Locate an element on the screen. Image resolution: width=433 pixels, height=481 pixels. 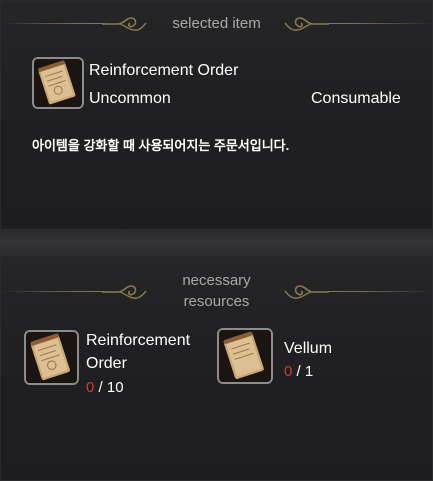
resource-required: / 1 is located at coordinates (305, 371).